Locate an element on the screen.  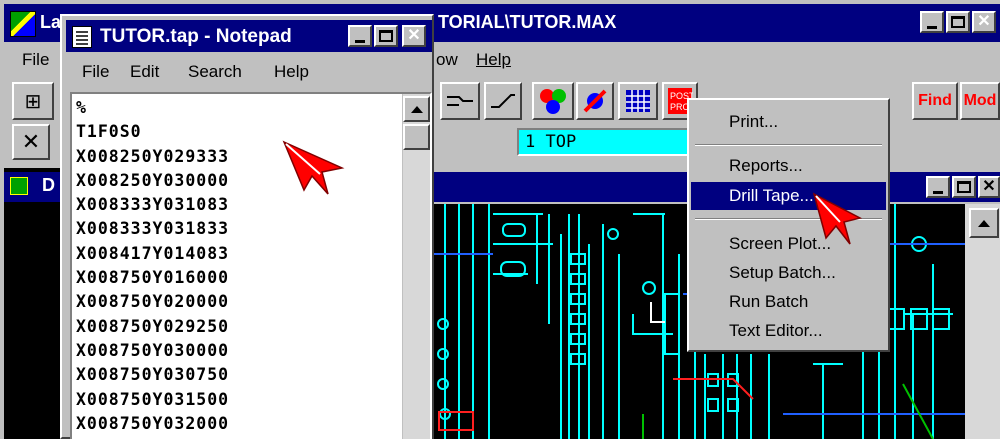
cancel-command-button: ✕ is located at coordinates (31, 142).